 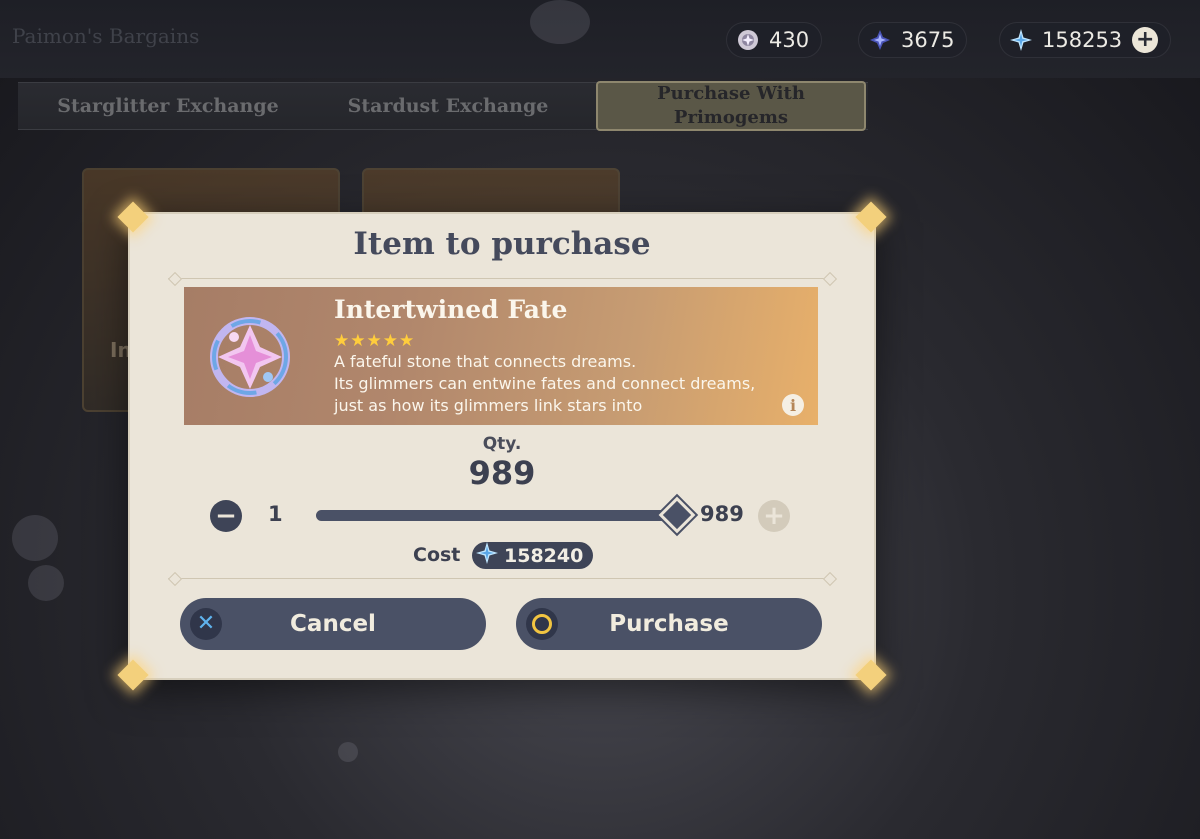 I want to click on qty-label: Qty., so click(x=502, y=444).